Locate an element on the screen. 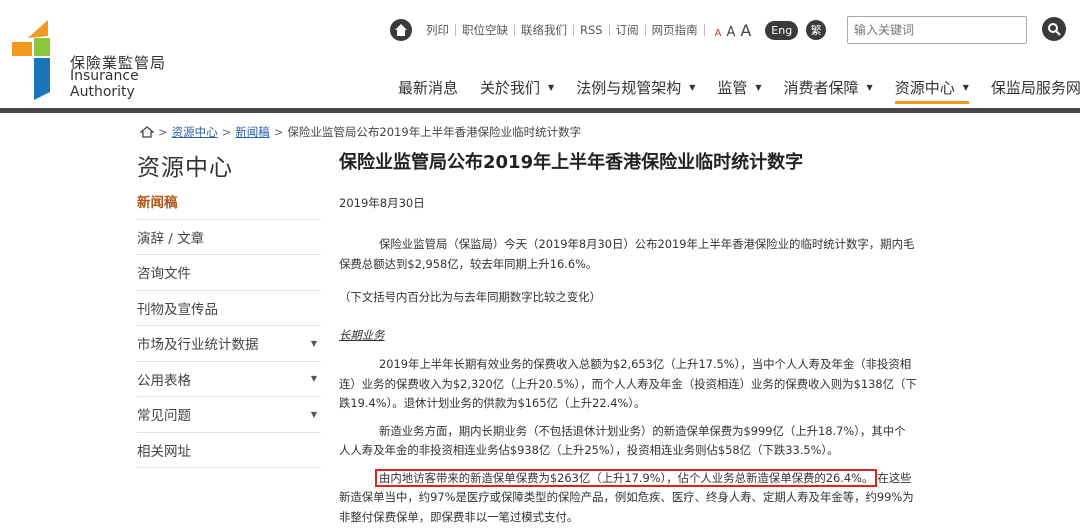 The height and width of the screenshot is (532, 1080). sidebar-item-label: 公用表格 is located at coordinates (164, 380).